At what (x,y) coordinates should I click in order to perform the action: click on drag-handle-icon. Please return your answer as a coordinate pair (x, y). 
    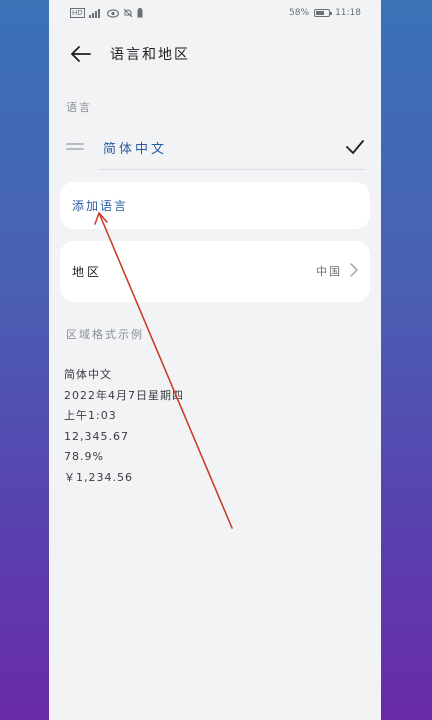
    Looking at the image, I should click on (75, 147).